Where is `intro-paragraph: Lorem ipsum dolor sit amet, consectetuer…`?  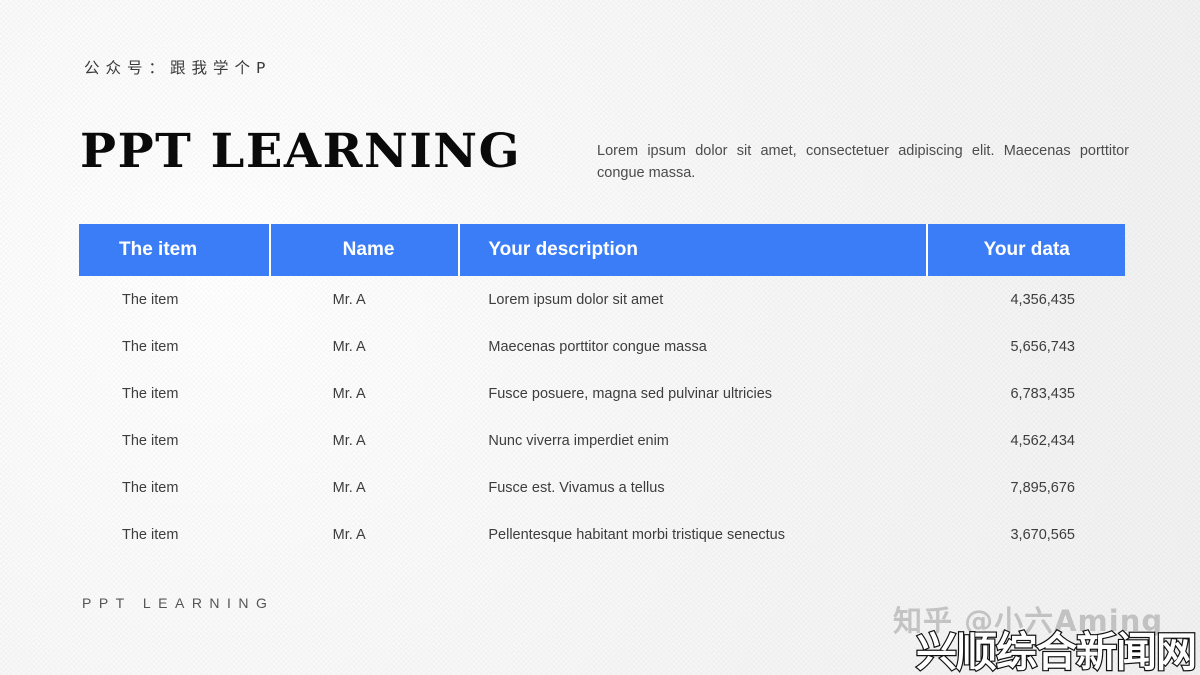
intro-paragraph: Lorem ipsum dolor sit amet, consectetuer… is located at coordinates (863, 162).